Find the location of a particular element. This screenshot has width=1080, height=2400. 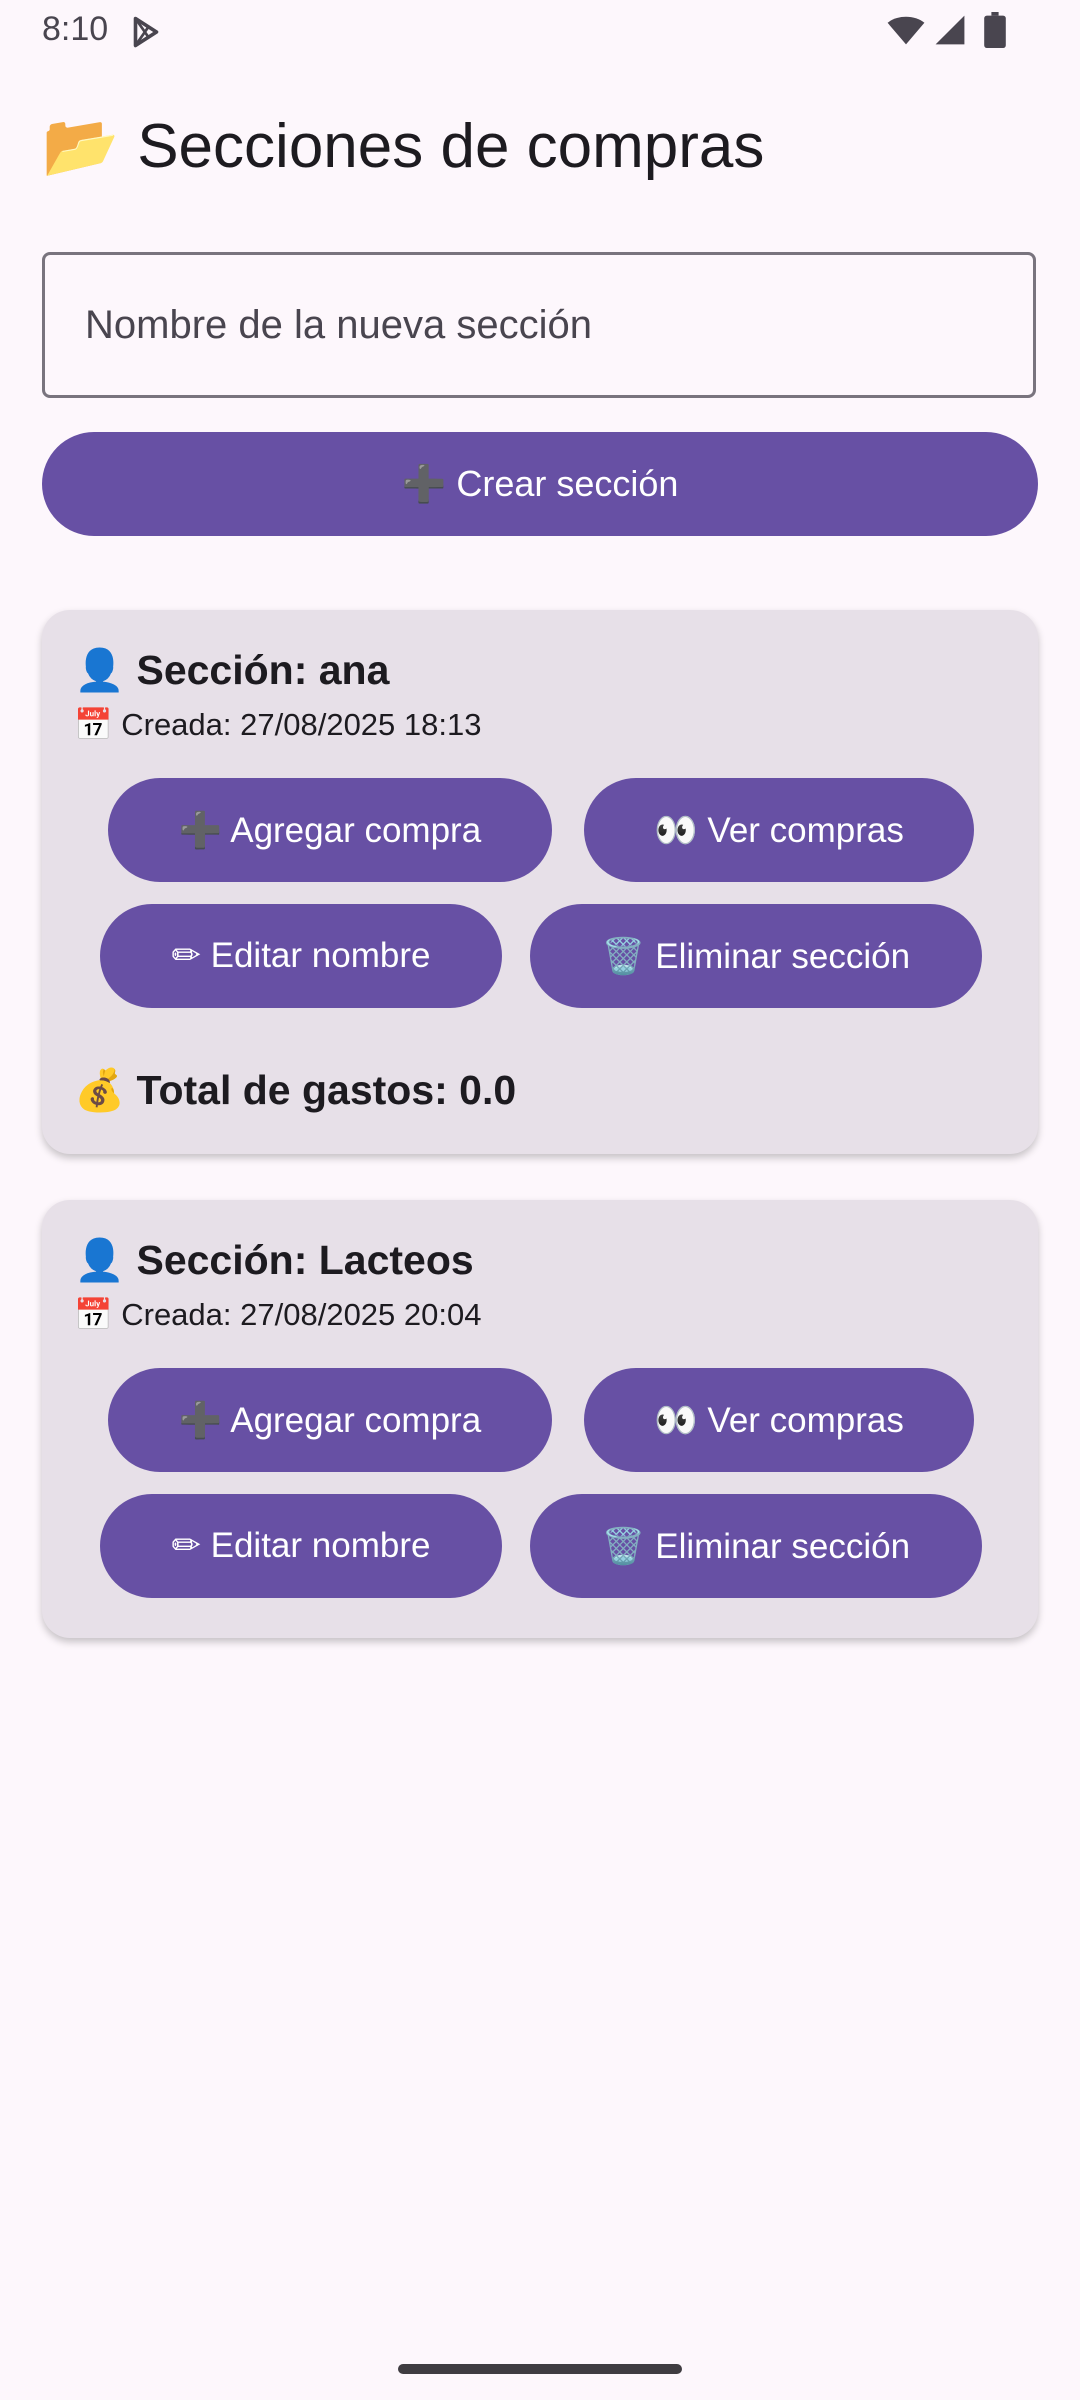

section-total-text: Total de gastos: 0.0 is located at coordinates (326, 1090).